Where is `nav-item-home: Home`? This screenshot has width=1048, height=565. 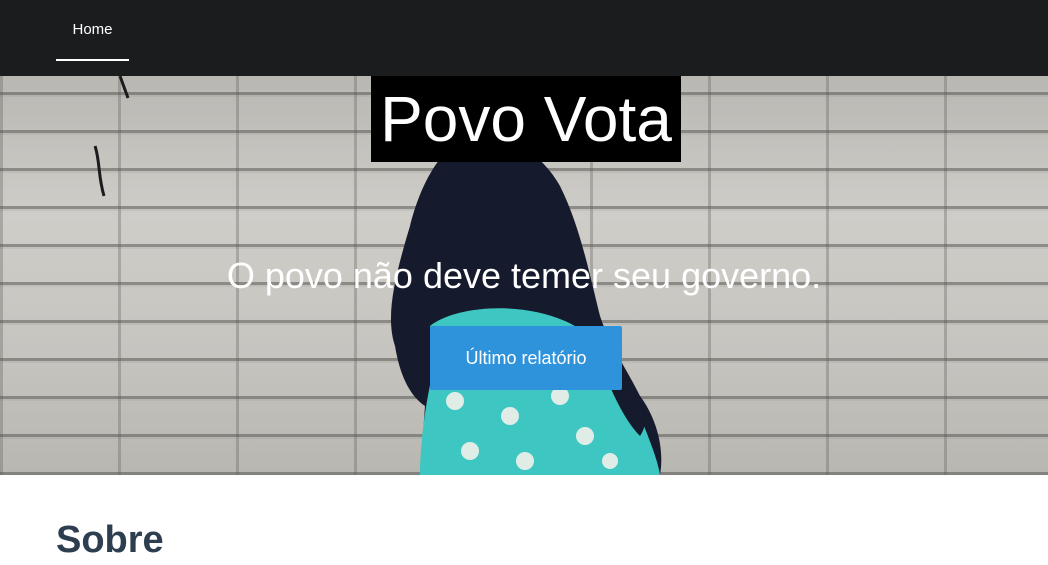
nav-item-home: Home is located at coordinates (92, 30).